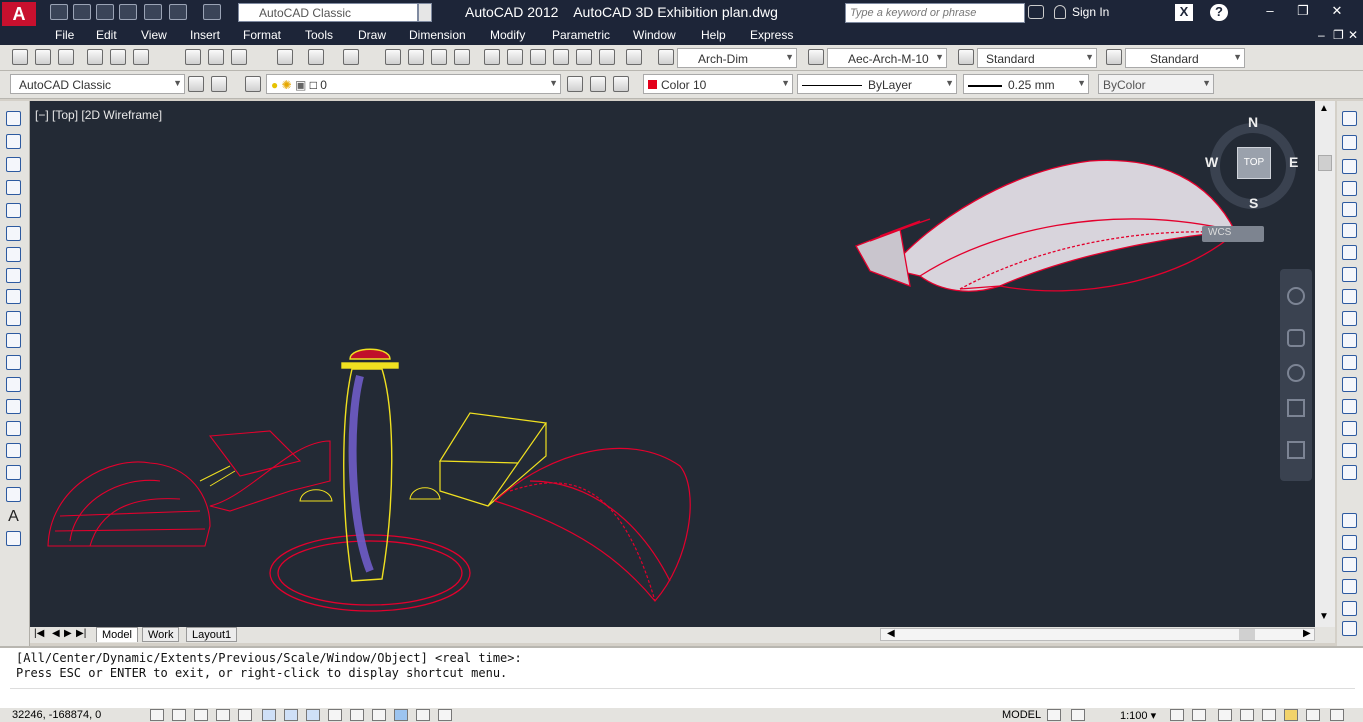 The width and height of the screenshot is (1363, 722). What do you see at coordinates (357, 715) in the screenshot?
I see `dyn-icon` at bounding box center [357, 715].